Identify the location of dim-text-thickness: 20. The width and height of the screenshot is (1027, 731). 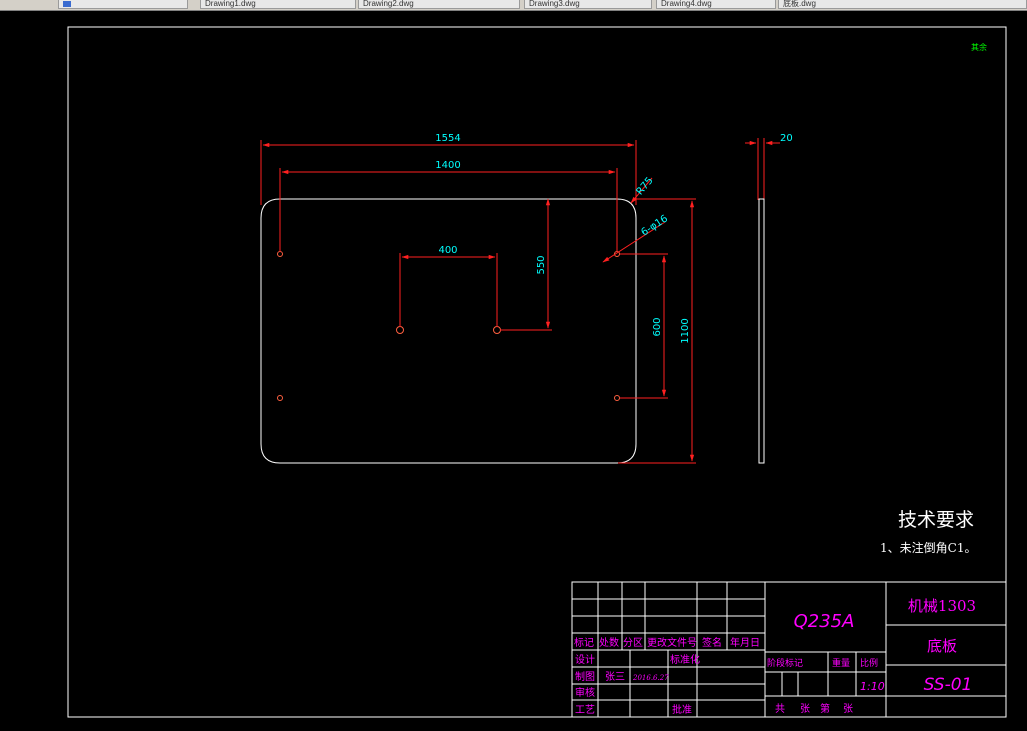
(786, 138).